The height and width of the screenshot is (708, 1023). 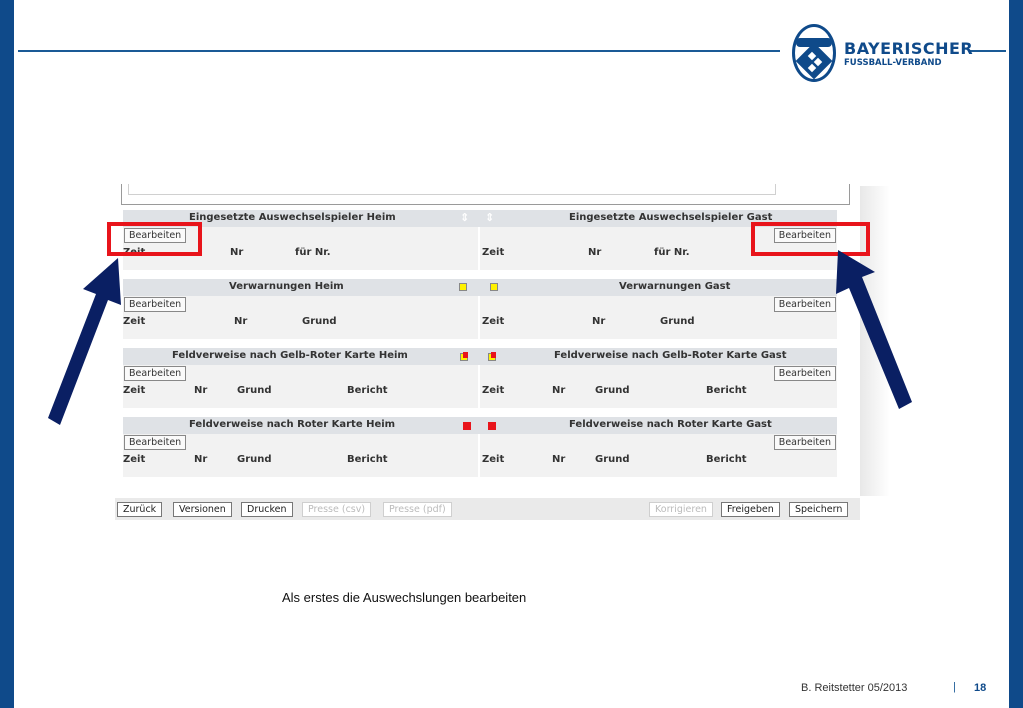 I want to click on slide-caption: Als erstes die Auswechslungen bearbeiten, so click(x=404, y=597).